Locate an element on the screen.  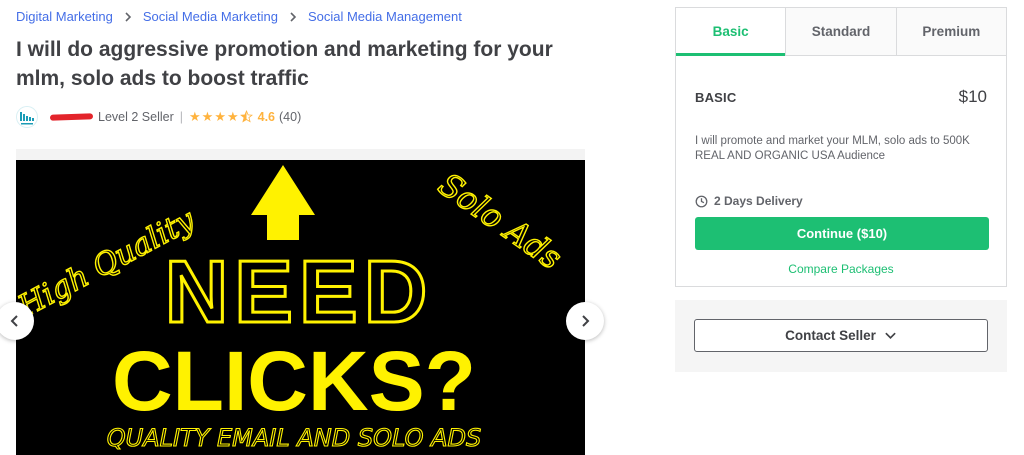
contact-panel: Contact Seller is located at coordinates (841, 336).